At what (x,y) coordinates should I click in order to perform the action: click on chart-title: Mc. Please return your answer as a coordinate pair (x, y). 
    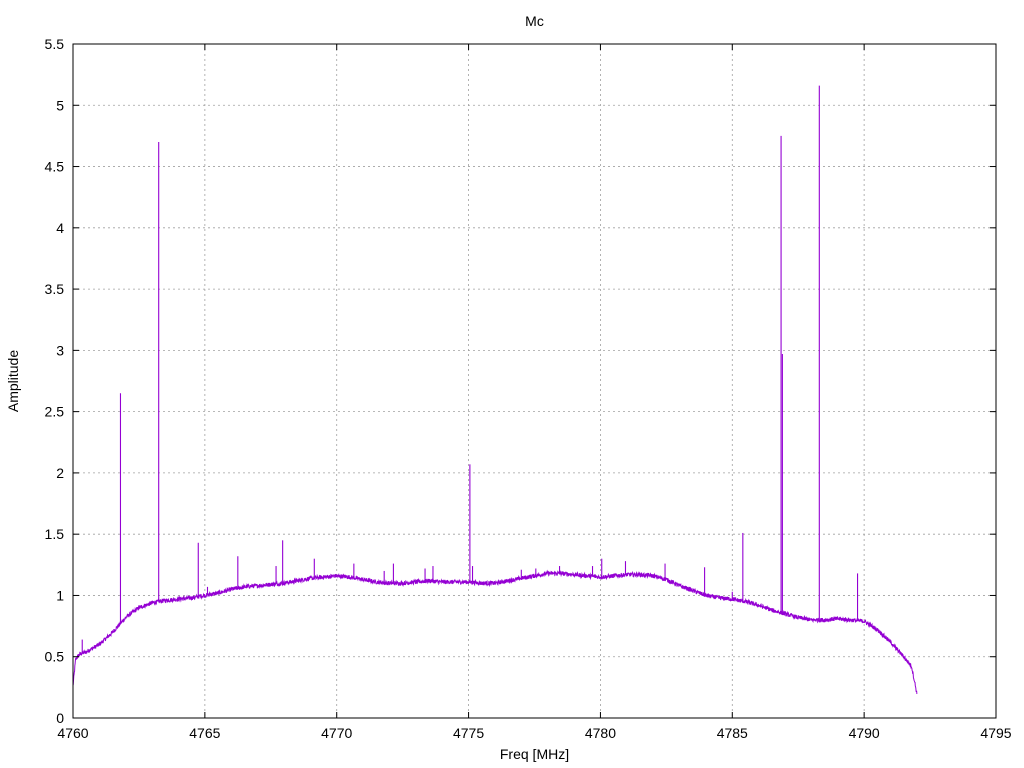
    Looking at the image, I should click on (534, 21).